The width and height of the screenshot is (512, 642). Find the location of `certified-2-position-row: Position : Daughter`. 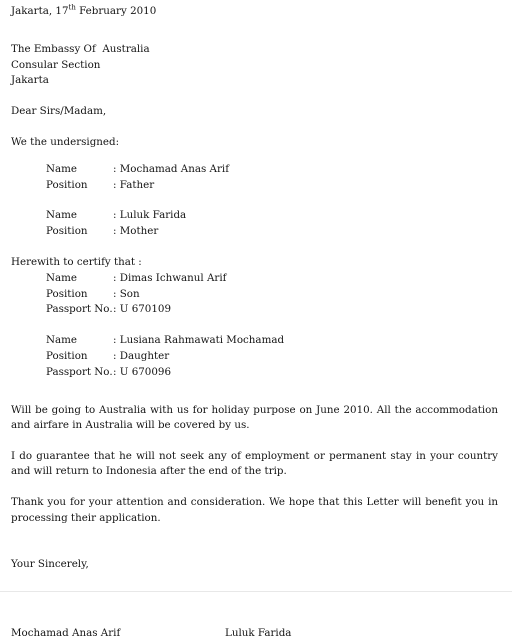

certified-2-position-row: Position : Daughter is located at coordinates (272, 357).